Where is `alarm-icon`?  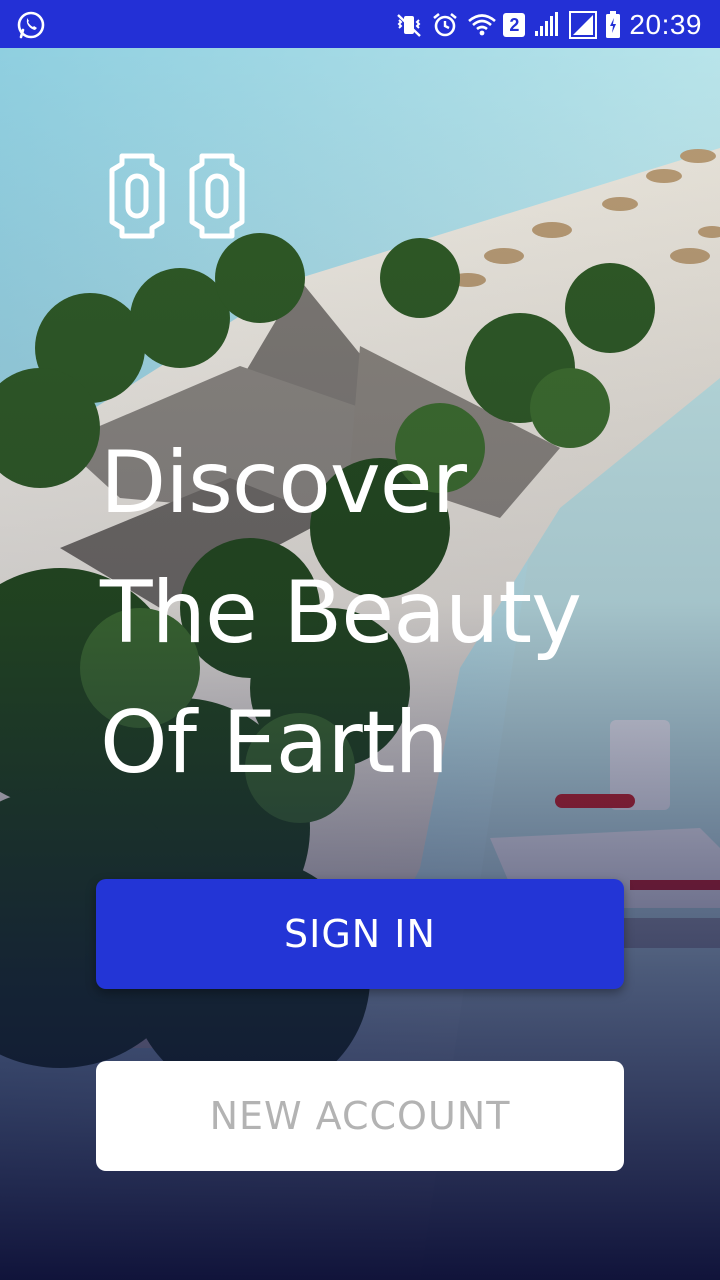 alarm-icon is located at coordinates (445, 25).